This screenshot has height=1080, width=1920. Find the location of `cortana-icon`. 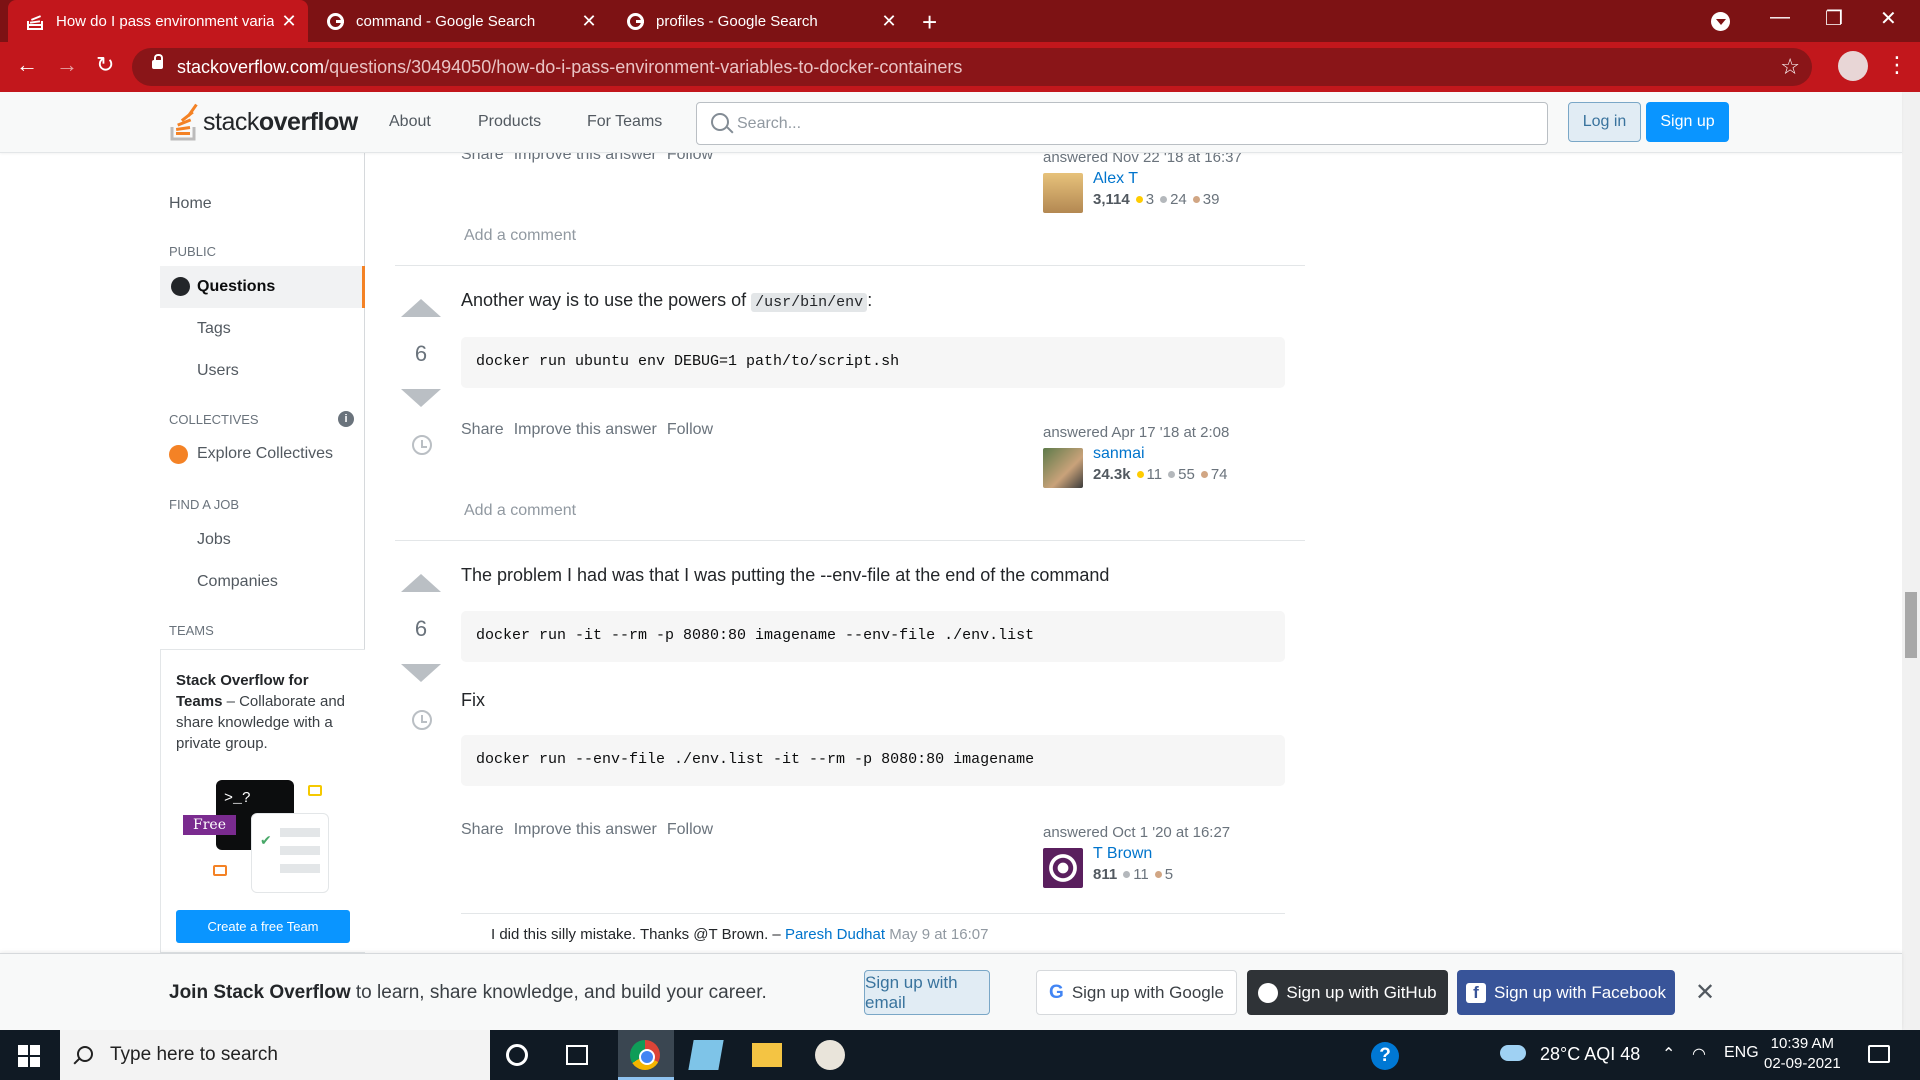

cortana-icon is located at coordinates (517, 1055).